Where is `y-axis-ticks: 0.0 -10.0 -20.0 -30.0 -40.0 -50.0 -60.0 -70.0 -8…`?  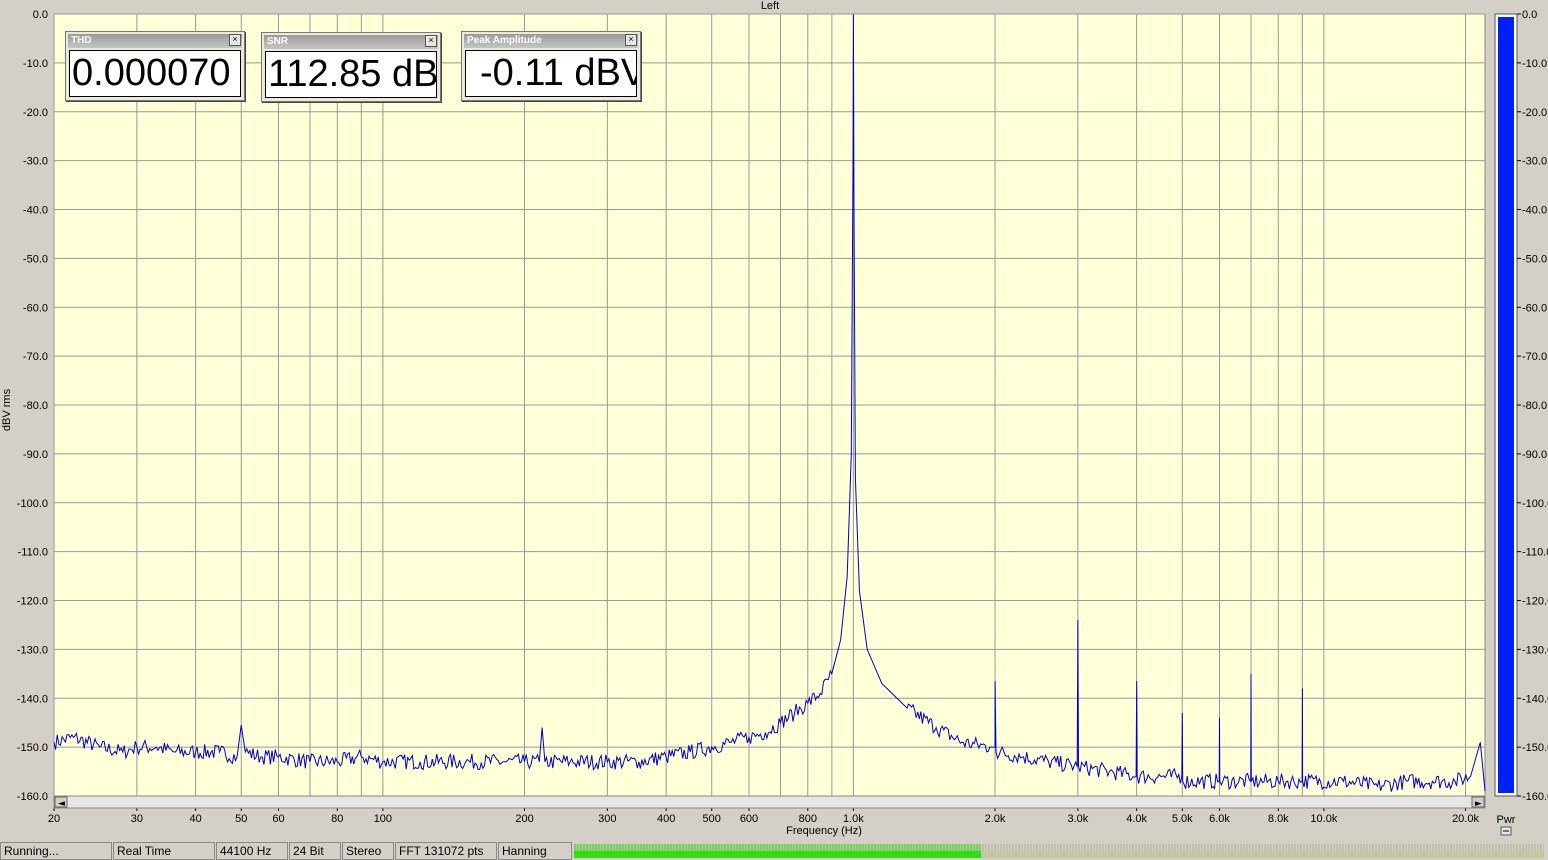
y-axis-ticks: 0.0 -10.0 -20.0 -30.0 -40.0 -50.0 -60.0 -70.0 -8… is located at coordinates (32, 406).